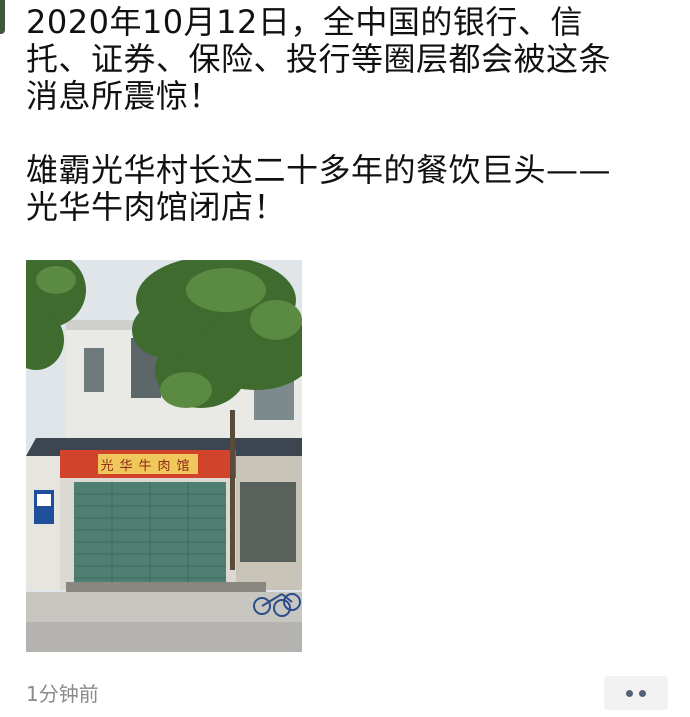 This screenshot has width=690, height=717. What do you see at coordinates (124, 96) in the screenshot?
I see `post-text-line: 消息所震惊！` at bounding box center [124, 96].